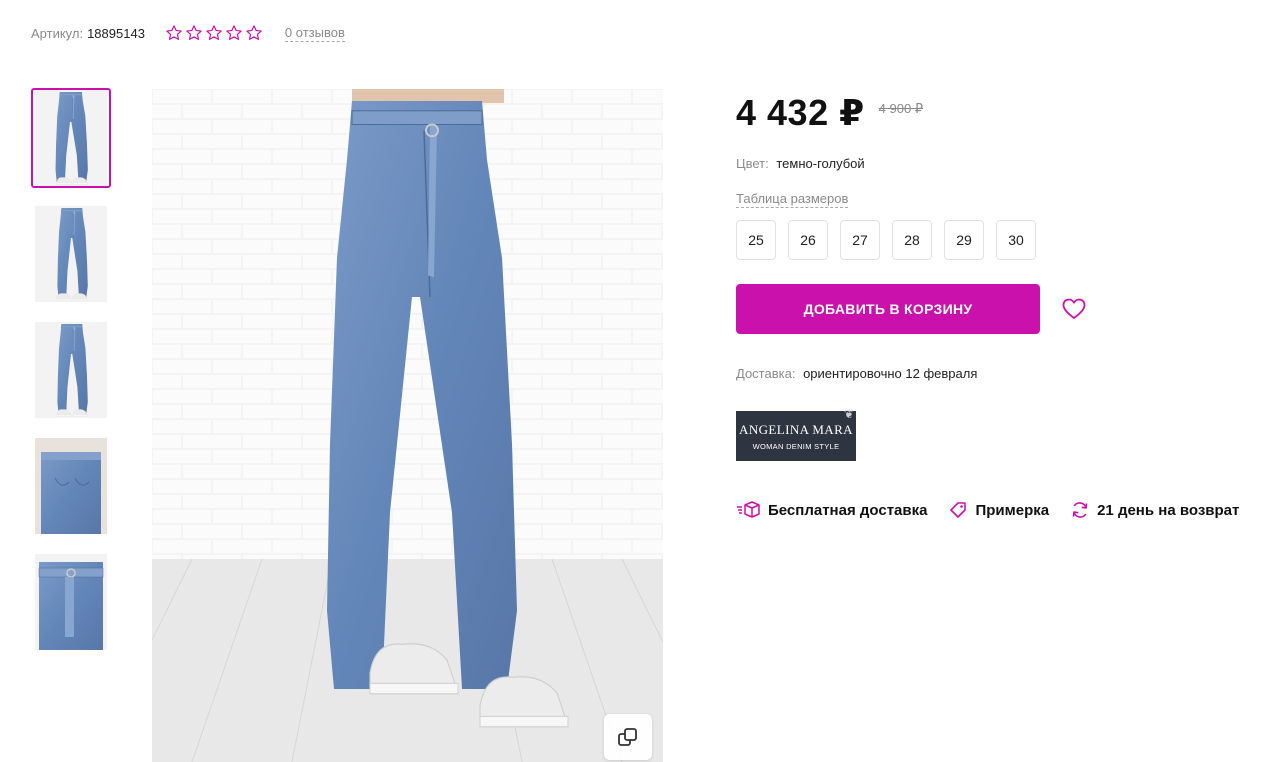 The height and width of the screenshot is (762, 1283). What do you see at coordinates (57, 33) in the screenshot?
I see `sku-label: Артикул:` at bounding box center [57, 33].